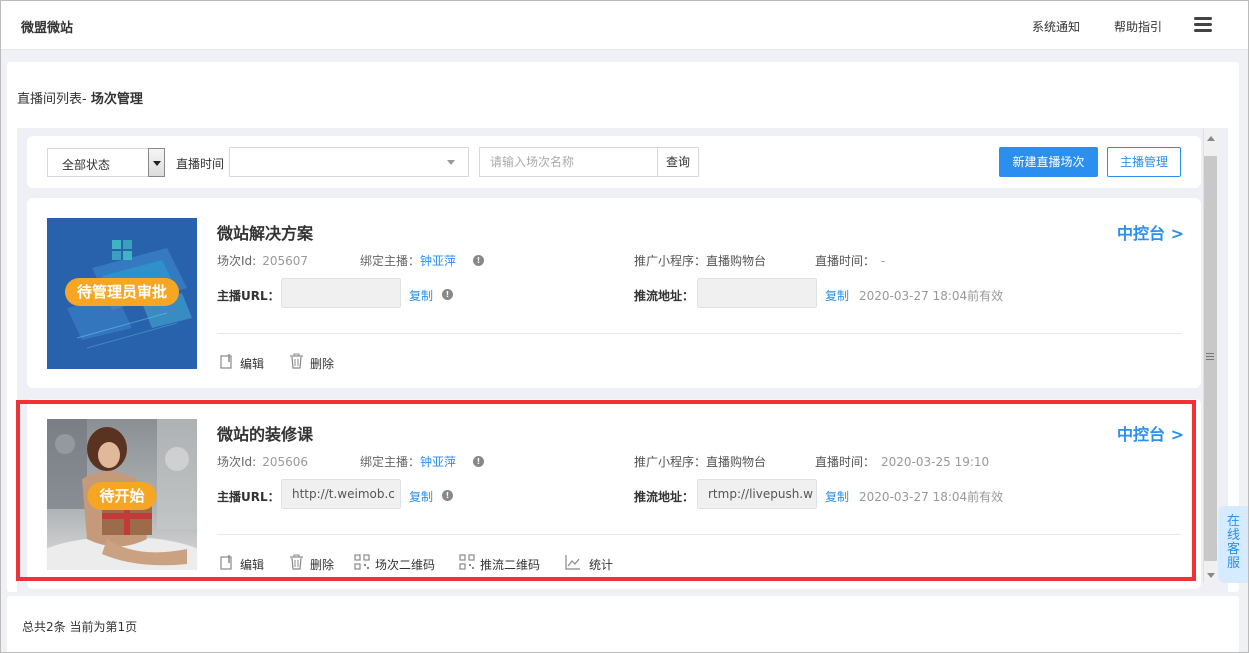  I want to click on filter-bar: 全部状态 直播时间 查询 新建直播场次 主播管理, so click(614, 162).